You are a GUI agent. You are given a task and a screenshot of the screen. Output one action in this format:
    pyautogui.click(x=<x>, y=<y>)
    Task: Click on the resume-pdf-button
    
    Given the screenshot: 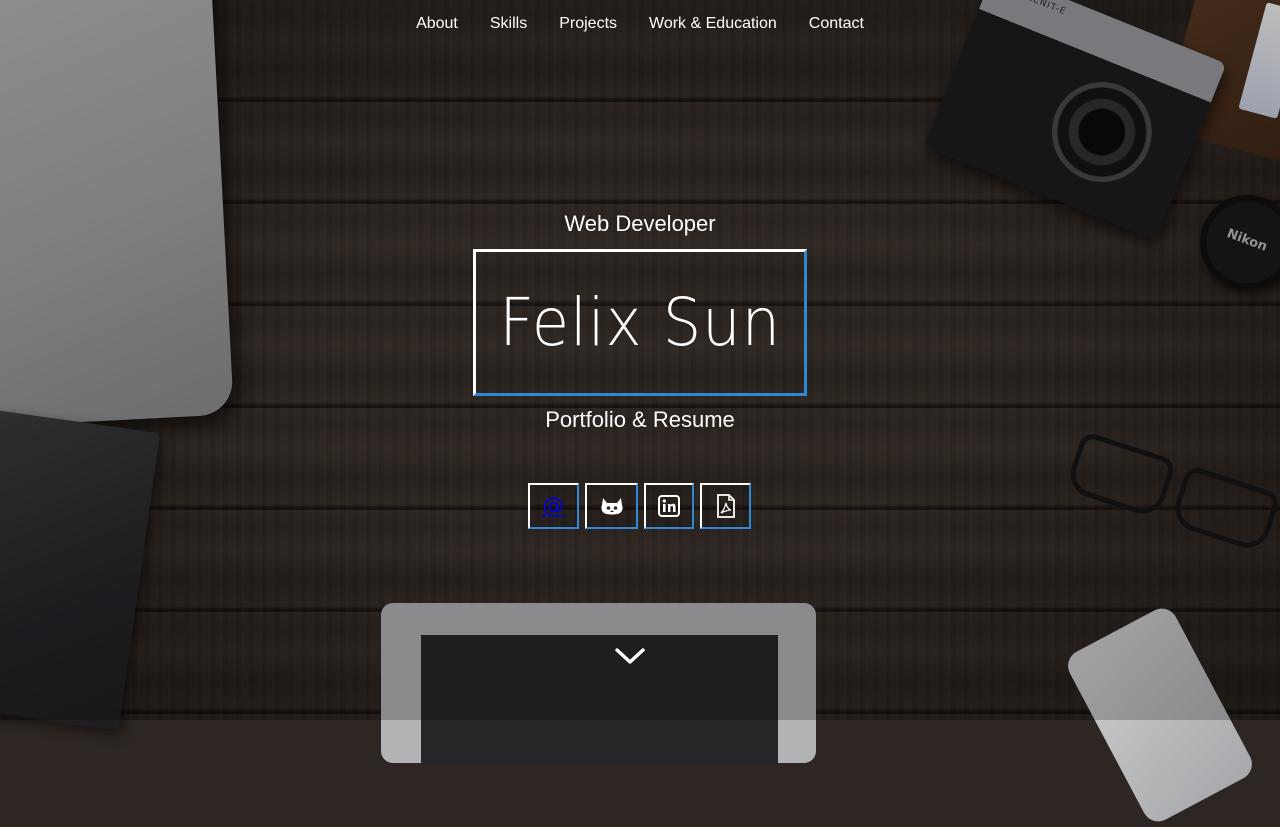 What is the action you would take?
    pyautogui.click(x=725, y=506)
    